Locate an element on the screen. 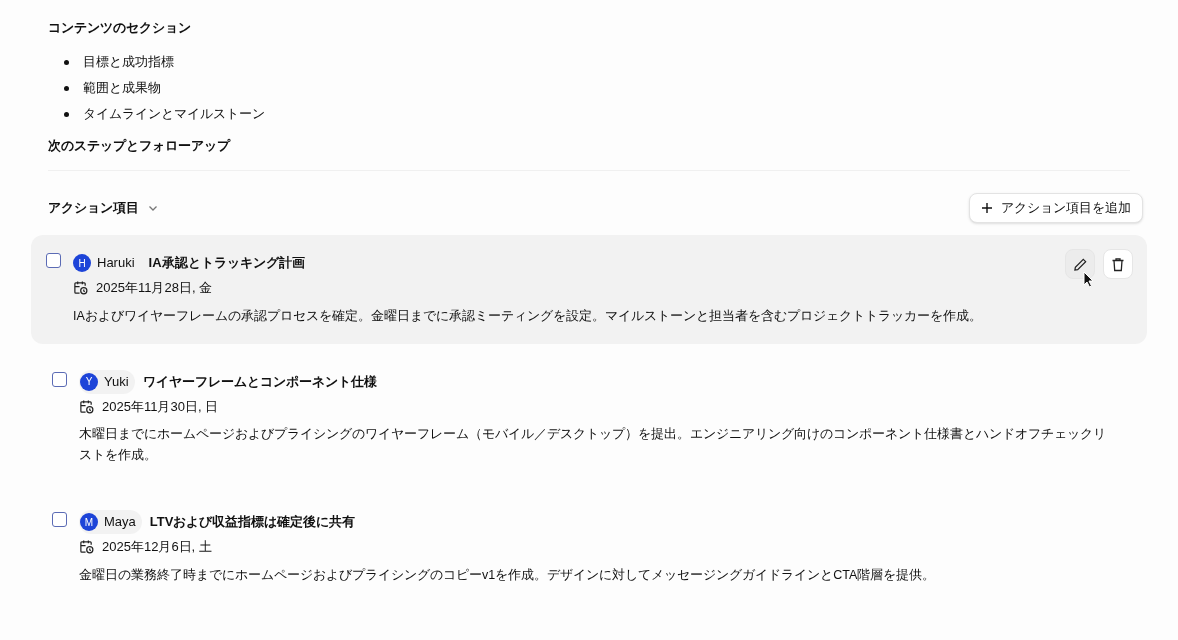 The image size is (1178, 640). action-item-title: LTVおよび収益指標は確定後に共有 is located at coordinates (252, 522).